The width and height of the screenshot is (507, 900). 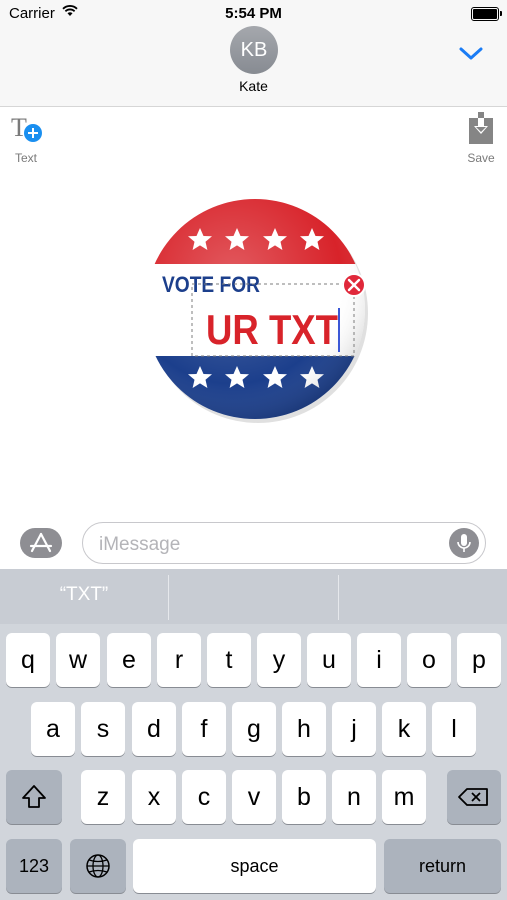 I want to click on globe-icon, so click(x=98, y=866).